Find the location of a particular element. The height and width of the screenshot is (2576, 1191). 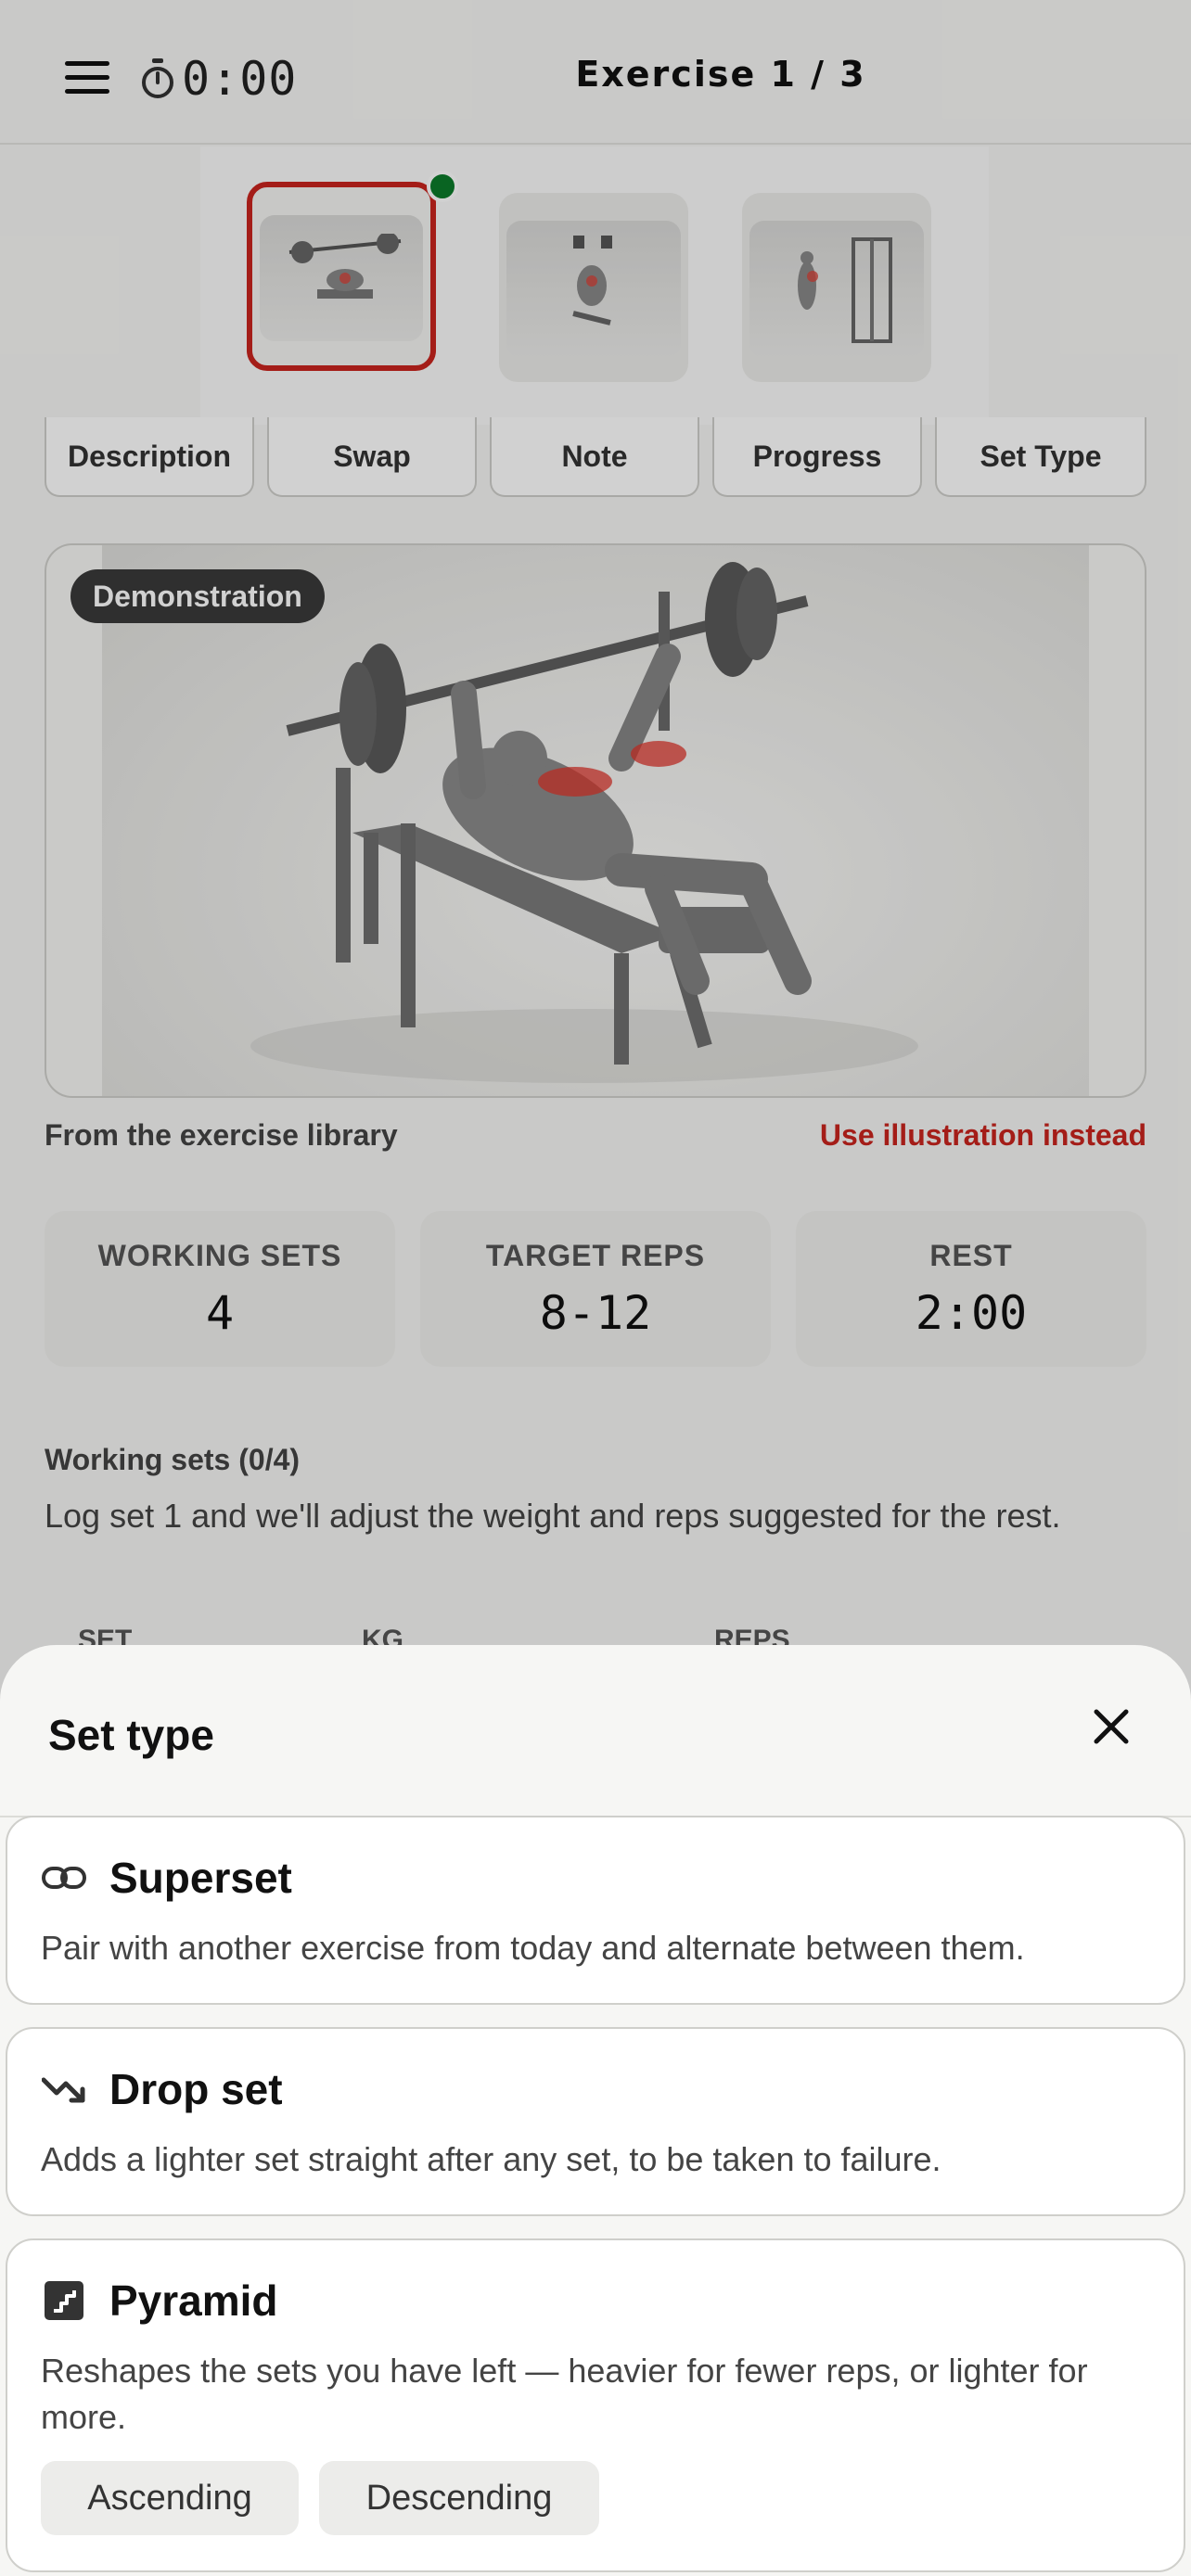

thumbnail-bench-press is located at coordinates (341, 276).